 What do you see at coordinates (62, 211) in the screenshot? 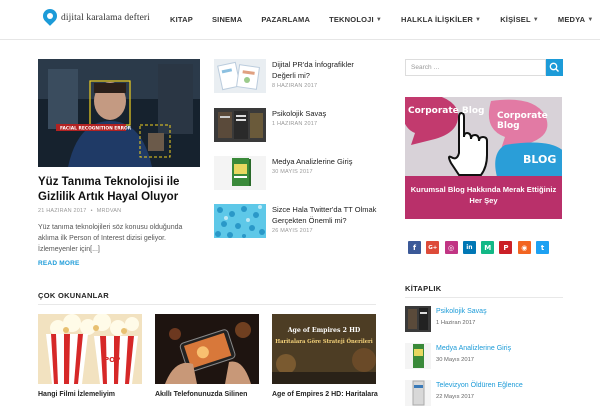
I see `featured-date: 21 HAZIRAN 2017` at bounding box center [62, 211].